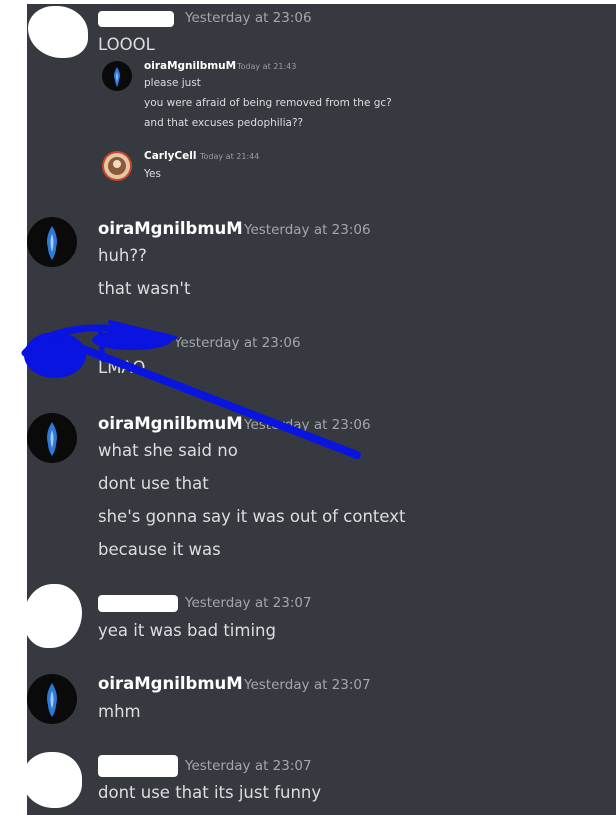  What do you see at coordinates (101, 345) in the screenshot?
I see `scribble-stroke` at bounding box center [101, 345].